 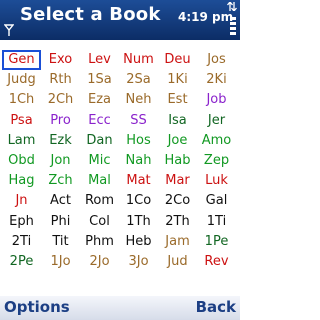 What do you see at coordinates (37, 307) in the screenshot?
I see `options-softkey: Options` at bounding box center [37, 307].